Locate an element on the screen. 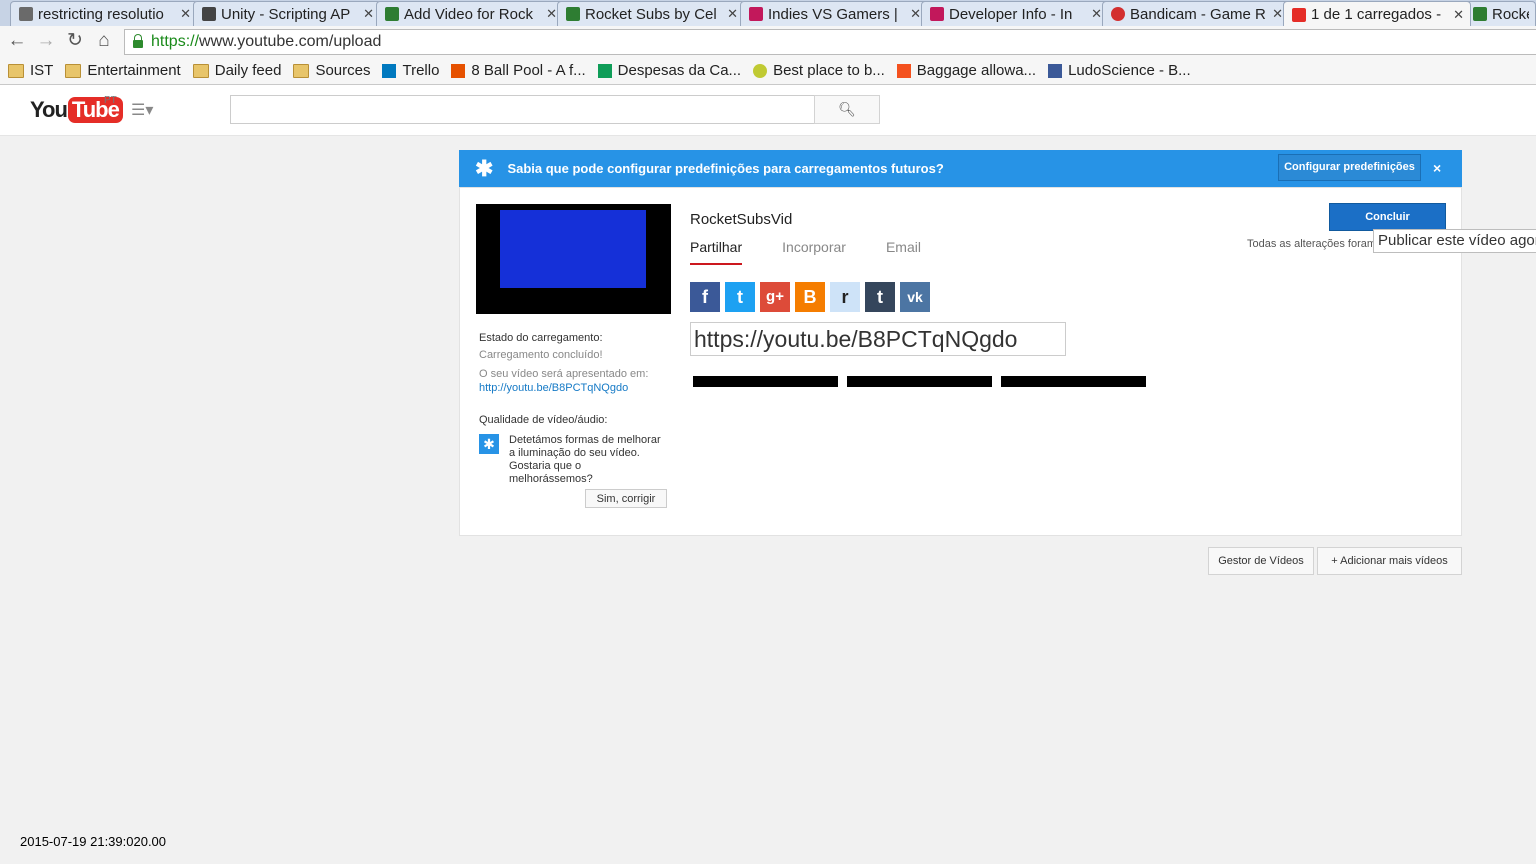  fix-lighting-button: Sim, corrigir is located at coordinates (626, 498).